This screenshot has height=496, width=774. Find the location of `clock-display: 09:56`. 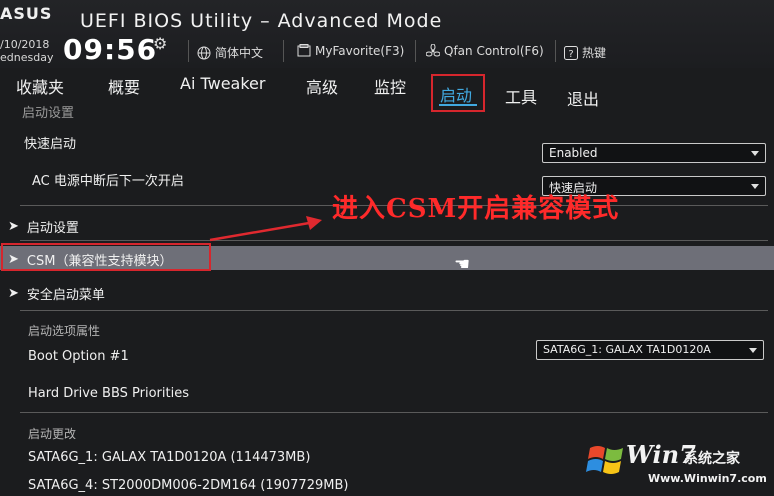

clock-display: 09:56 is located at coordinates (110, 49).